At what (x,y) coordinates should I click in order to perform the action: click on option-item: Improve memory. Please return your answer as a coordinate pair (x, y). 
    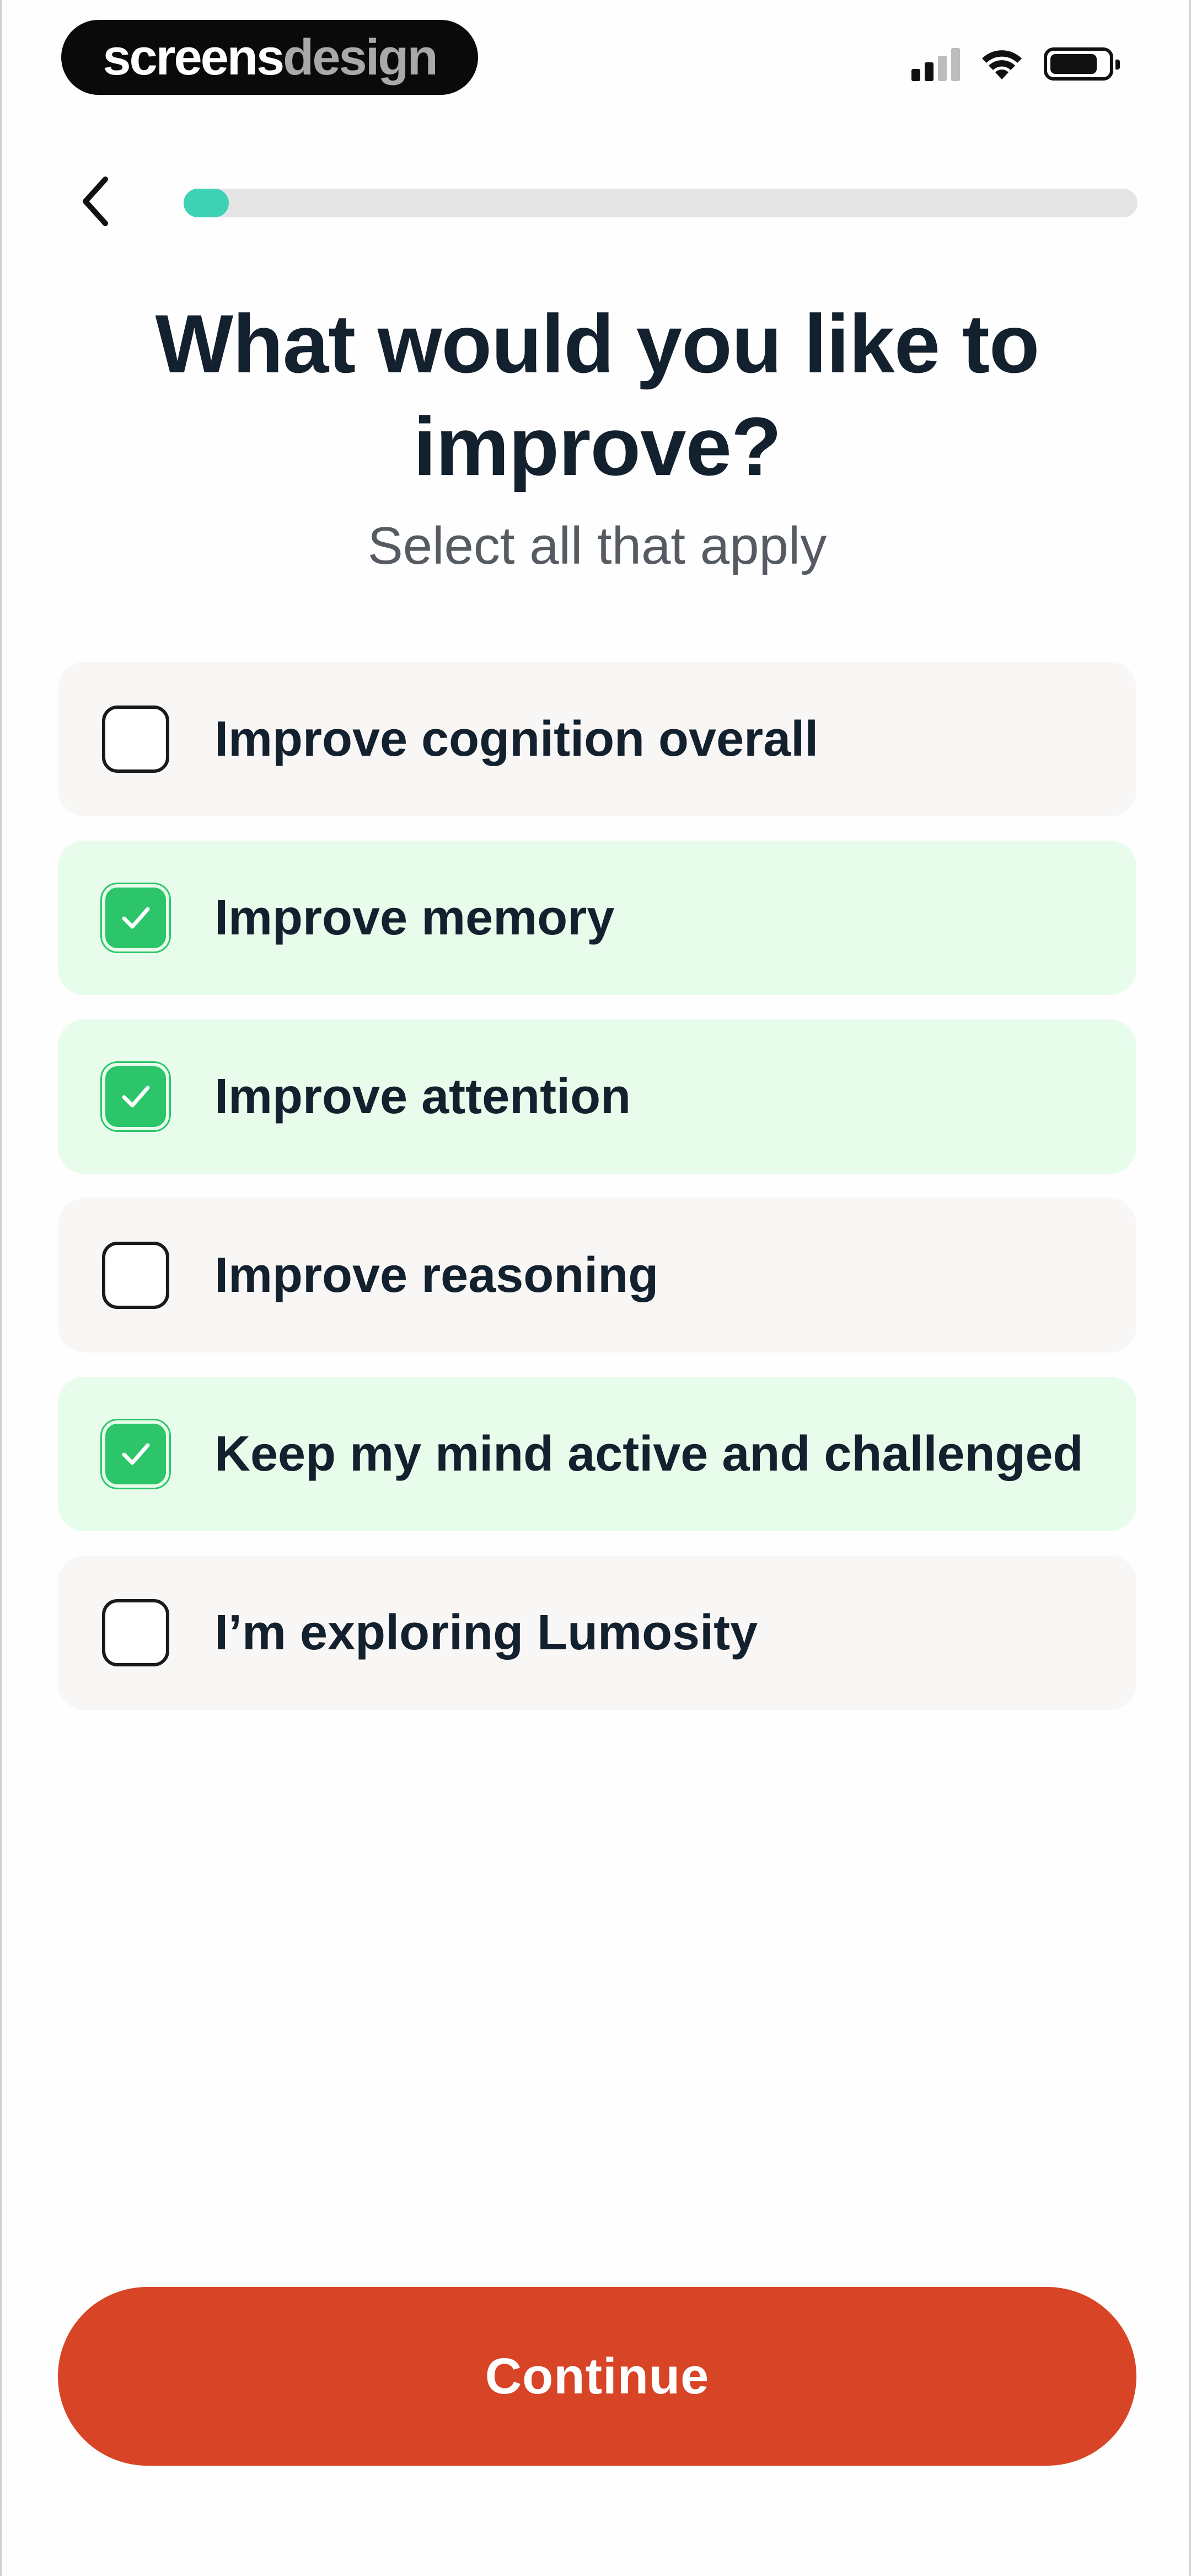
    Looking at the image, I should click on (597, 918).